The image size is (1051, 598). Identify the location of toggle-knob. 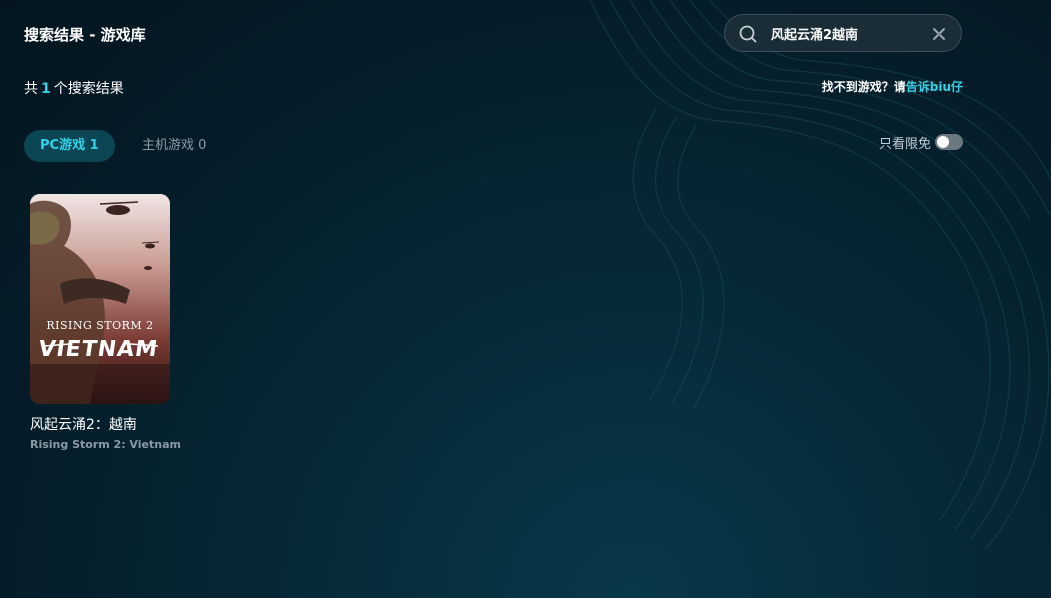
(943, 142).